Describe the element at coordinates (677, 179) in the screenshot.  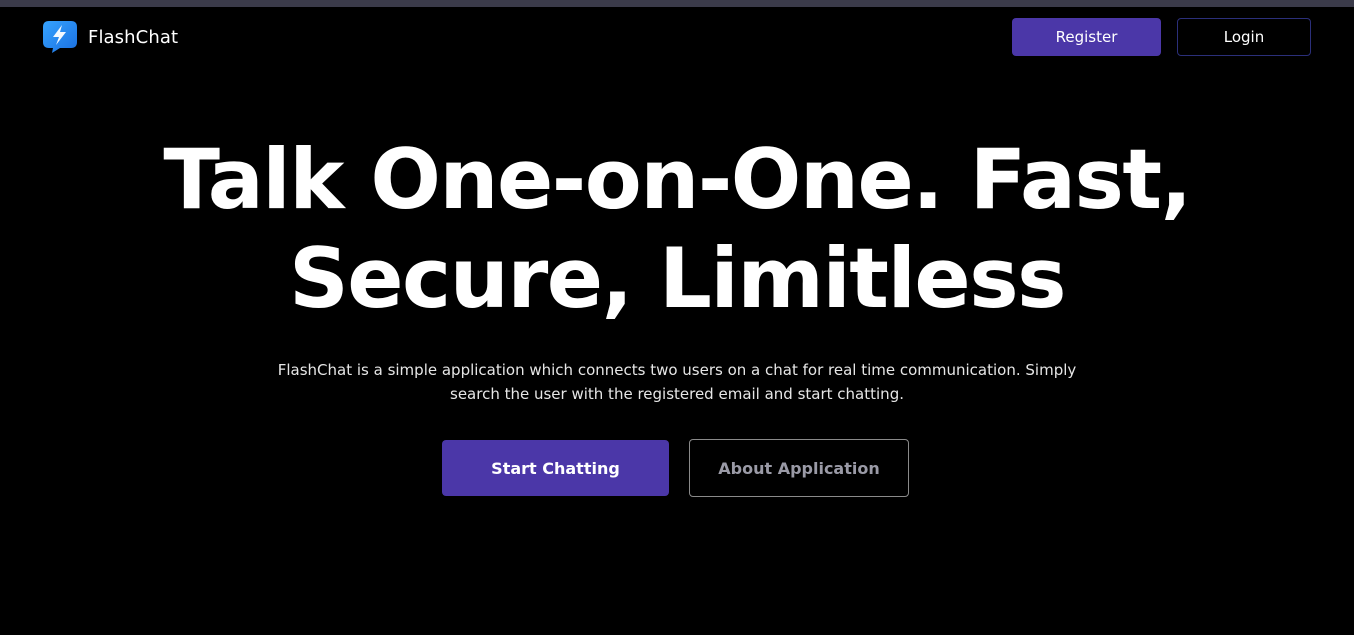
I see `hero-title-line-1: Talk One-on-One. Fast,` at that location.